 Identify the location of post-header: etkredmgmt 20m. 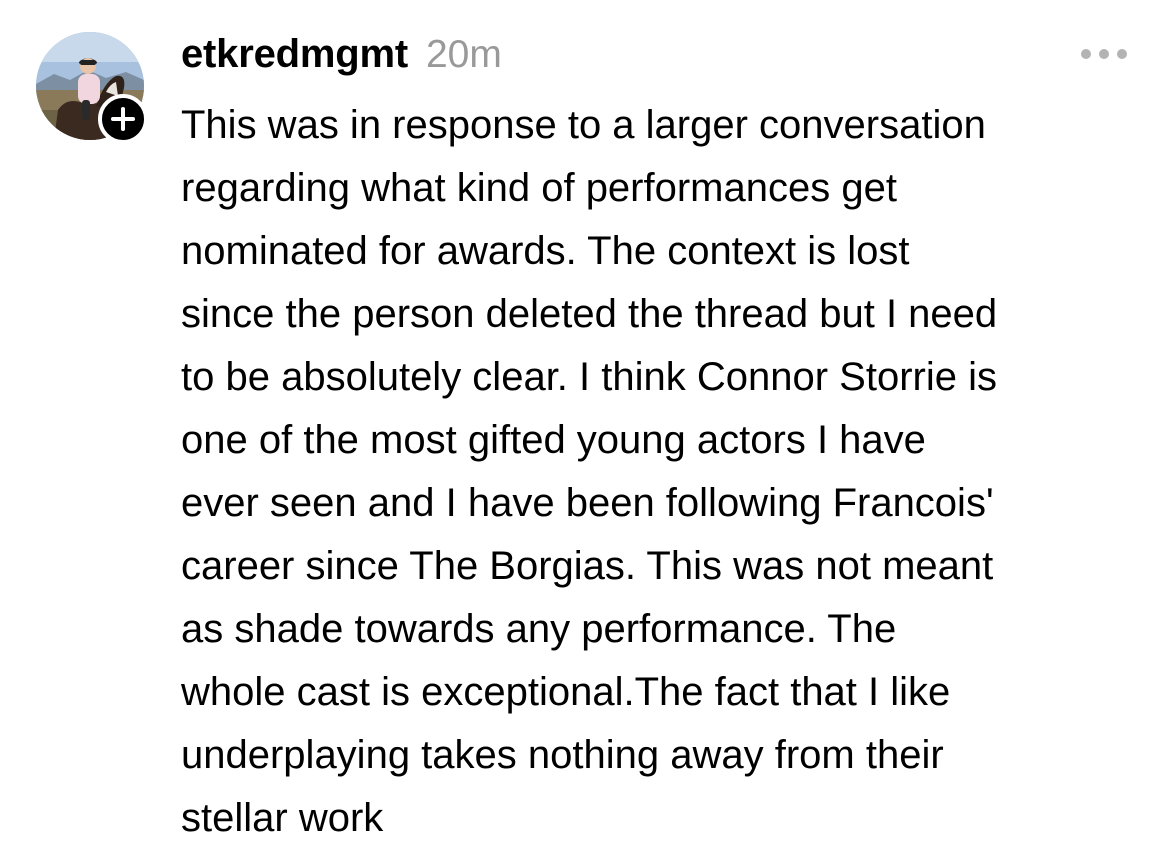
(341, 56).